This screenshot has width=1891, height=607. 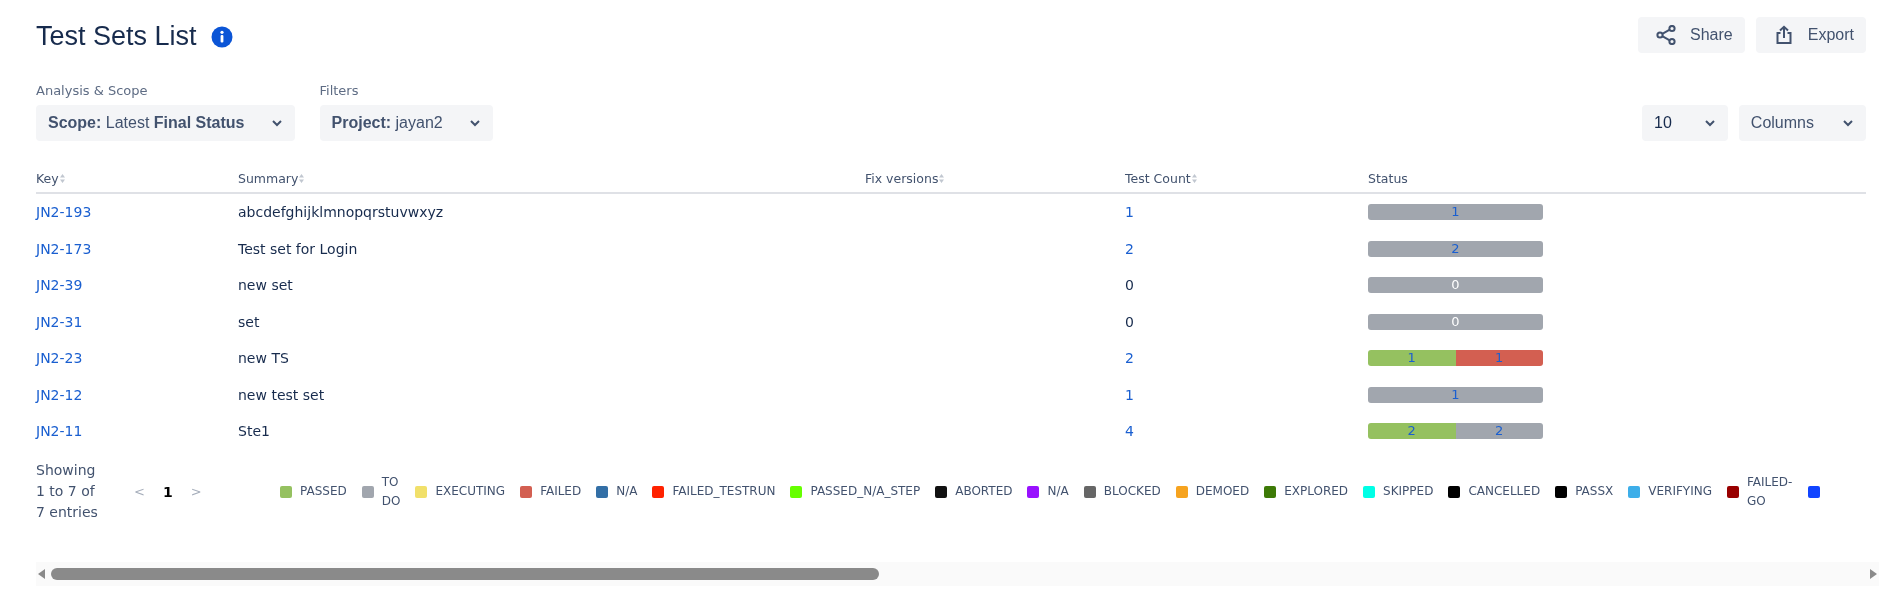 What do you see at coordinates (59, 358) in the screenshot?
I see `issue-key-link: JN2-23` at bounding box center [59, 358].